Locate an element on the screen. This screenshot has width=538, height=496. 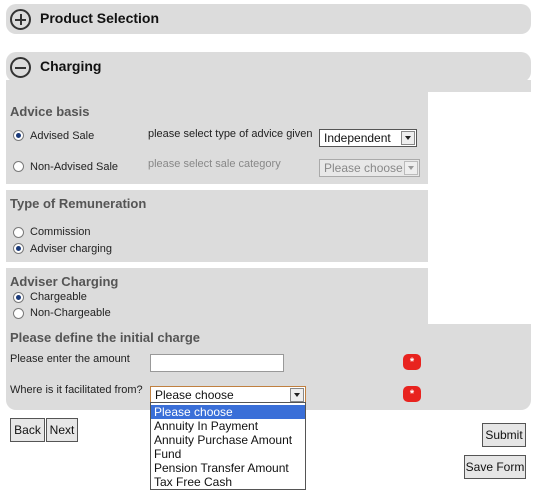
advice-type-value: Independent is located at coordinates (357, 138).